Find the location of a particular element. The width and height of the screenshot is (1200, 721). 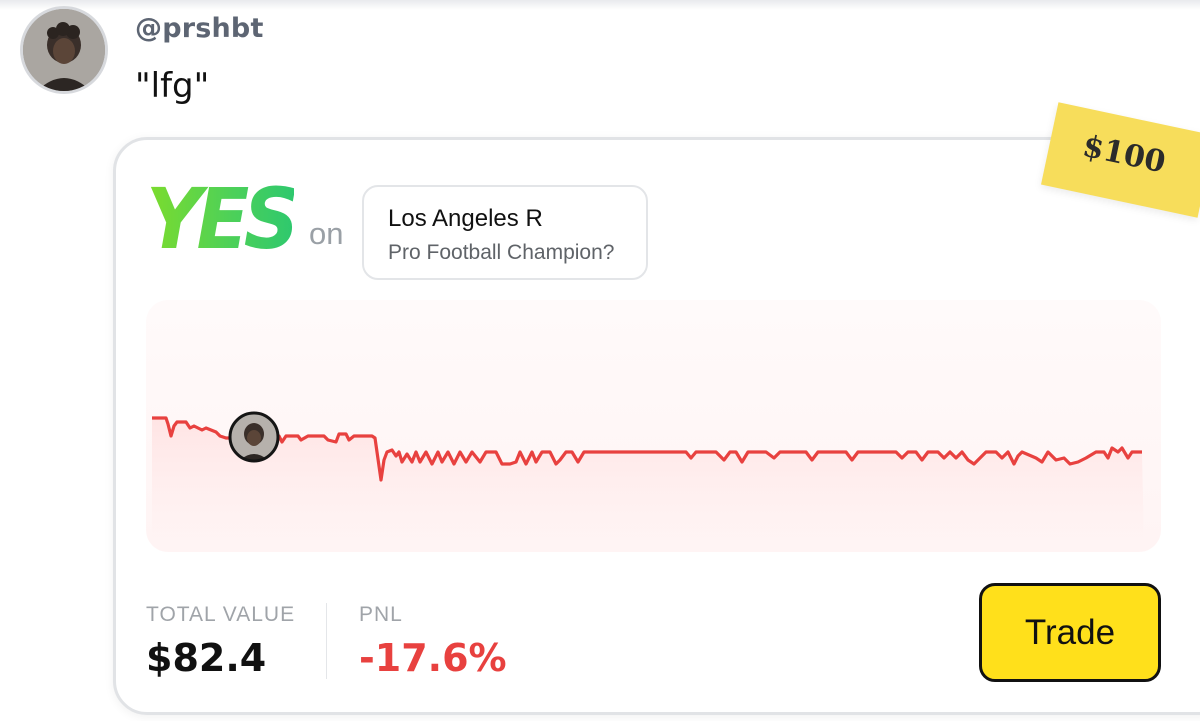

user-avatar is located at coordinates (64, 50).